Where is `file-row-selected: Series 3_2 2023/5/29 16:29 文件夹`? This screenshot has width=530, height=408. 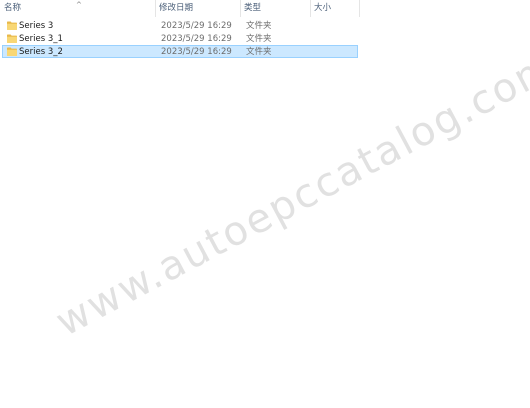 file-row-selected: Series 3_2 2023/5/29 16:29 文件夹 is located at coordinates (180, 51).